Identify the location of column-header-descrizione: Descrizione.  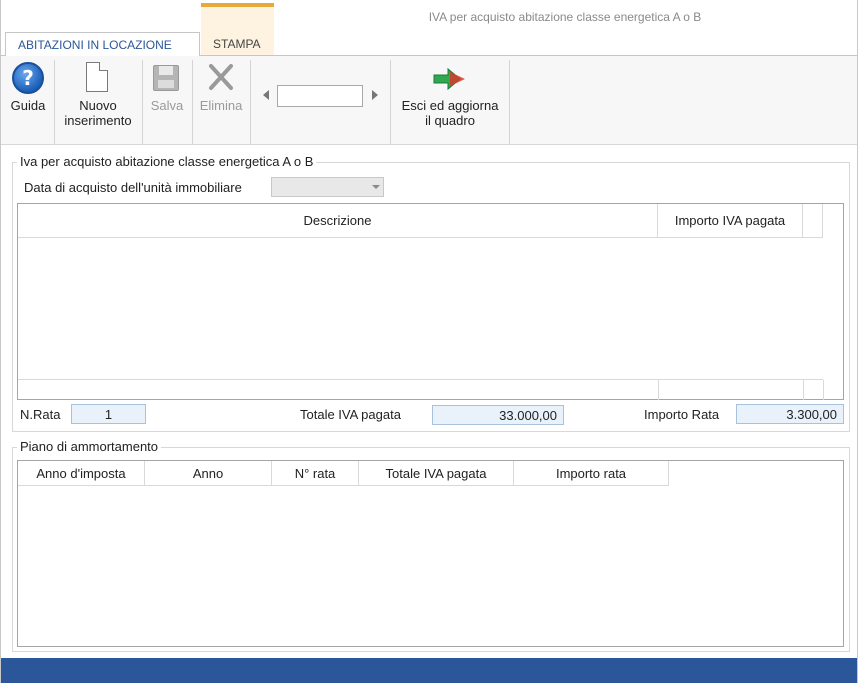
(338, 221).